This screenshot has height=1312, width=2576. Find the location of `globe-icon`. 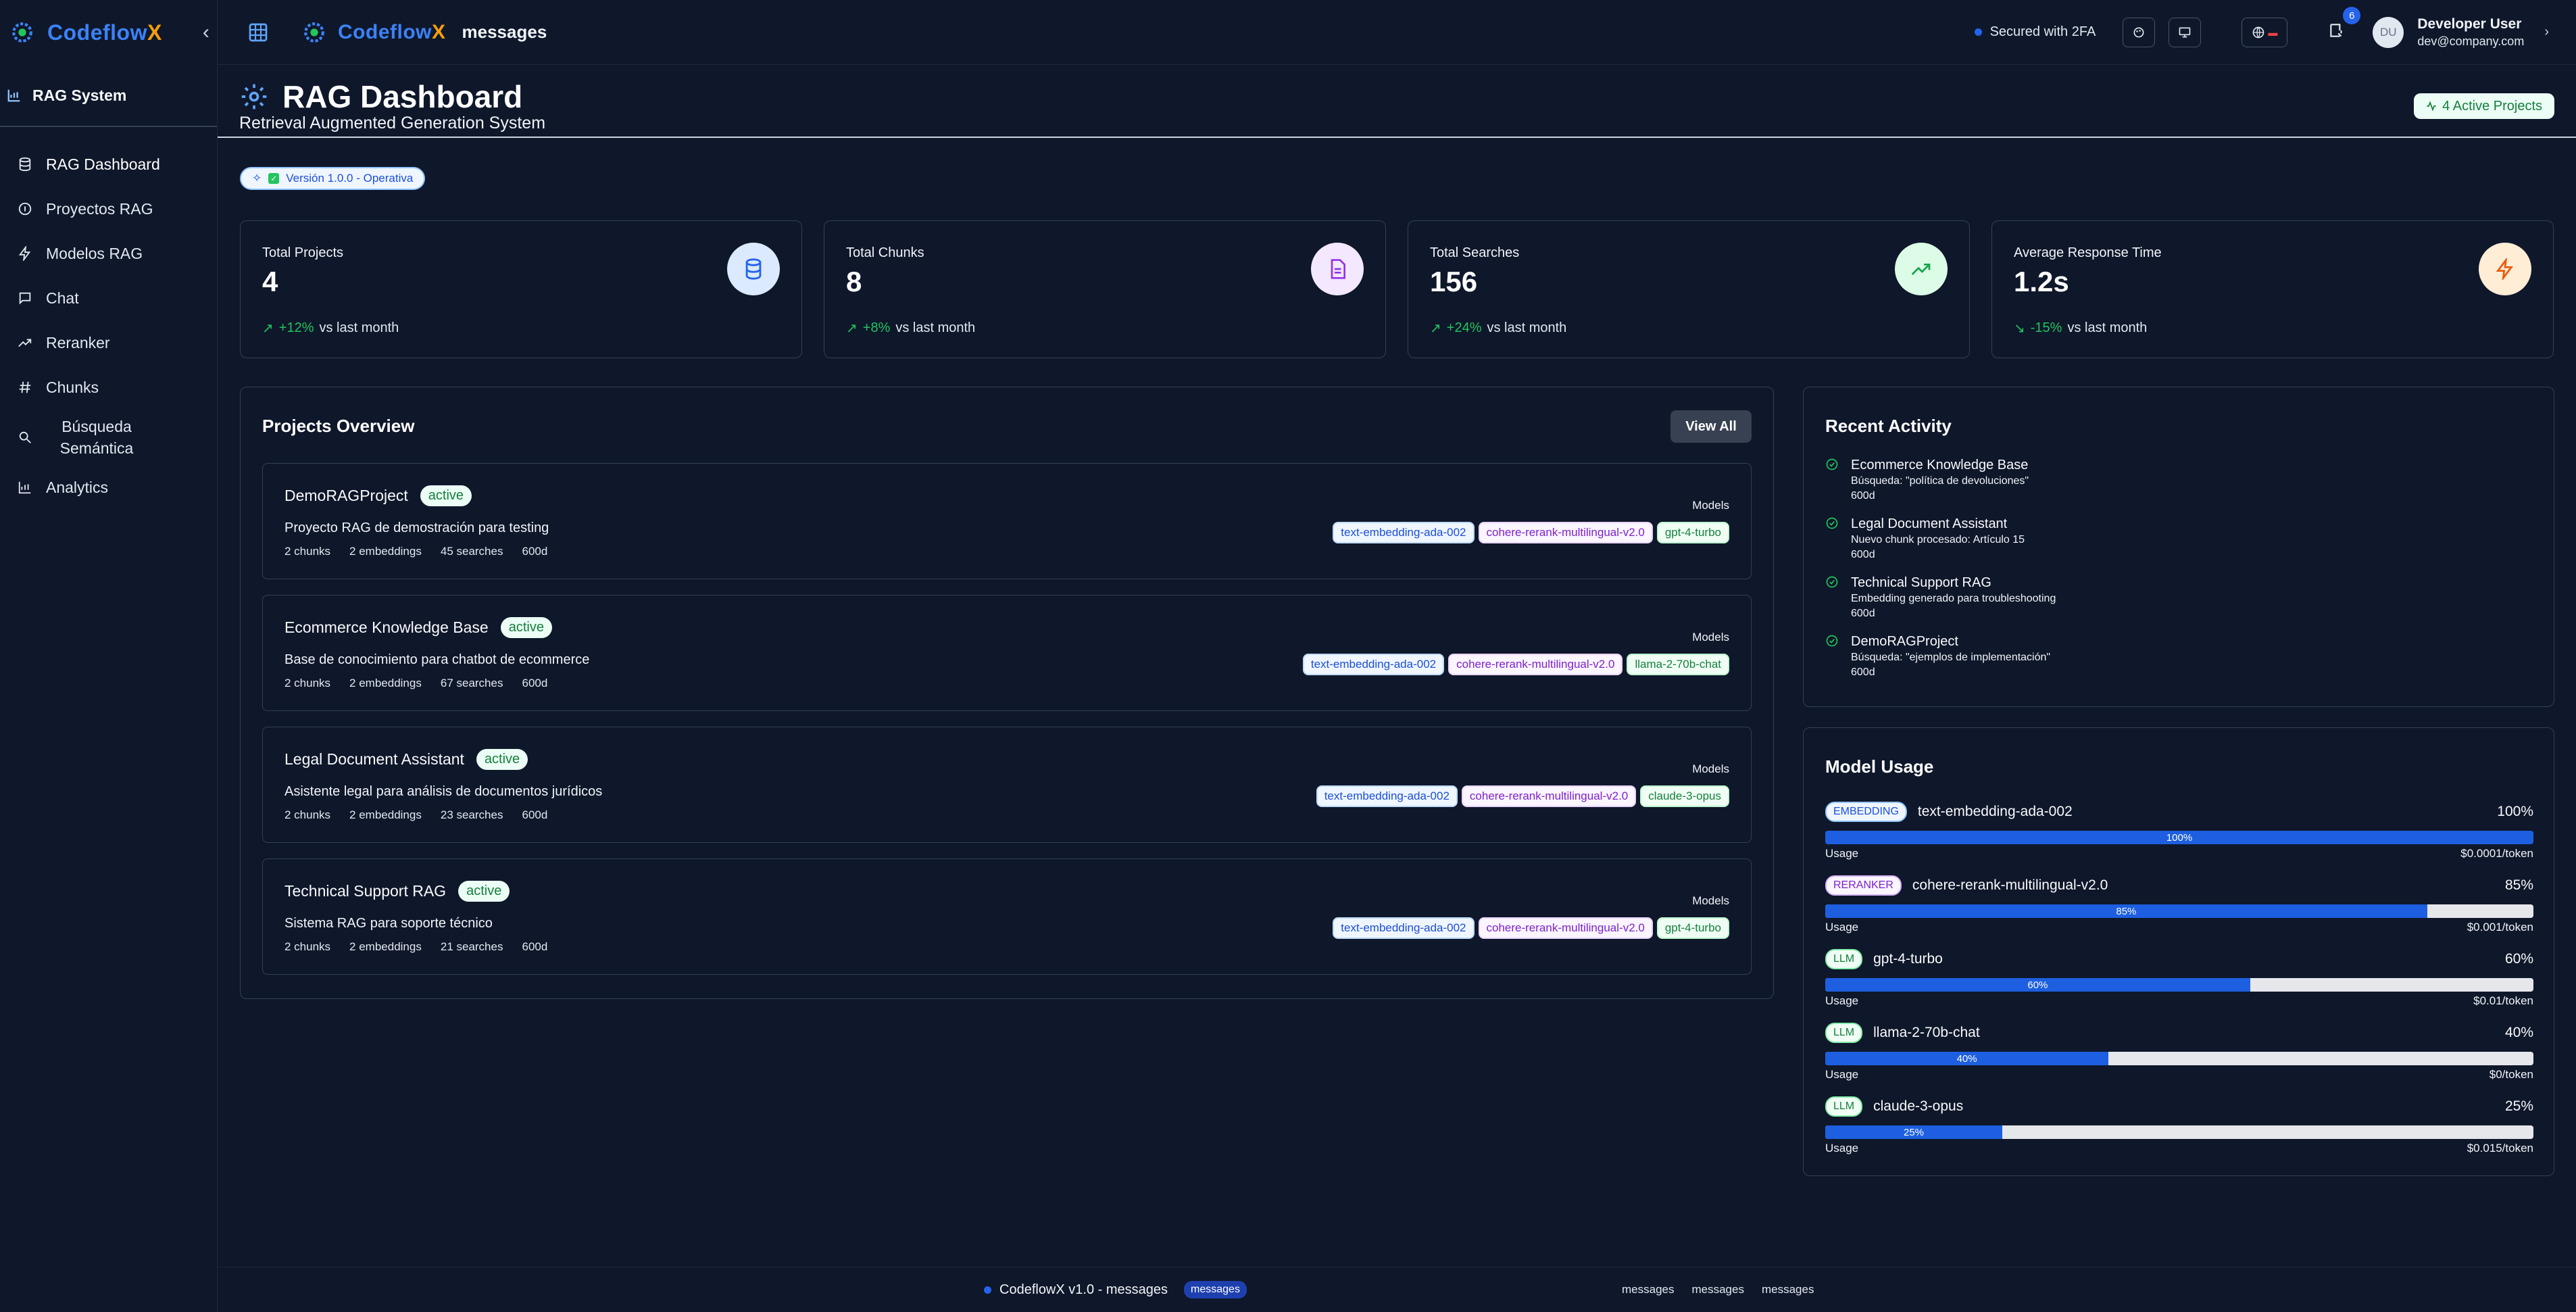

globe-icon is located at coordinates (2258, 32).